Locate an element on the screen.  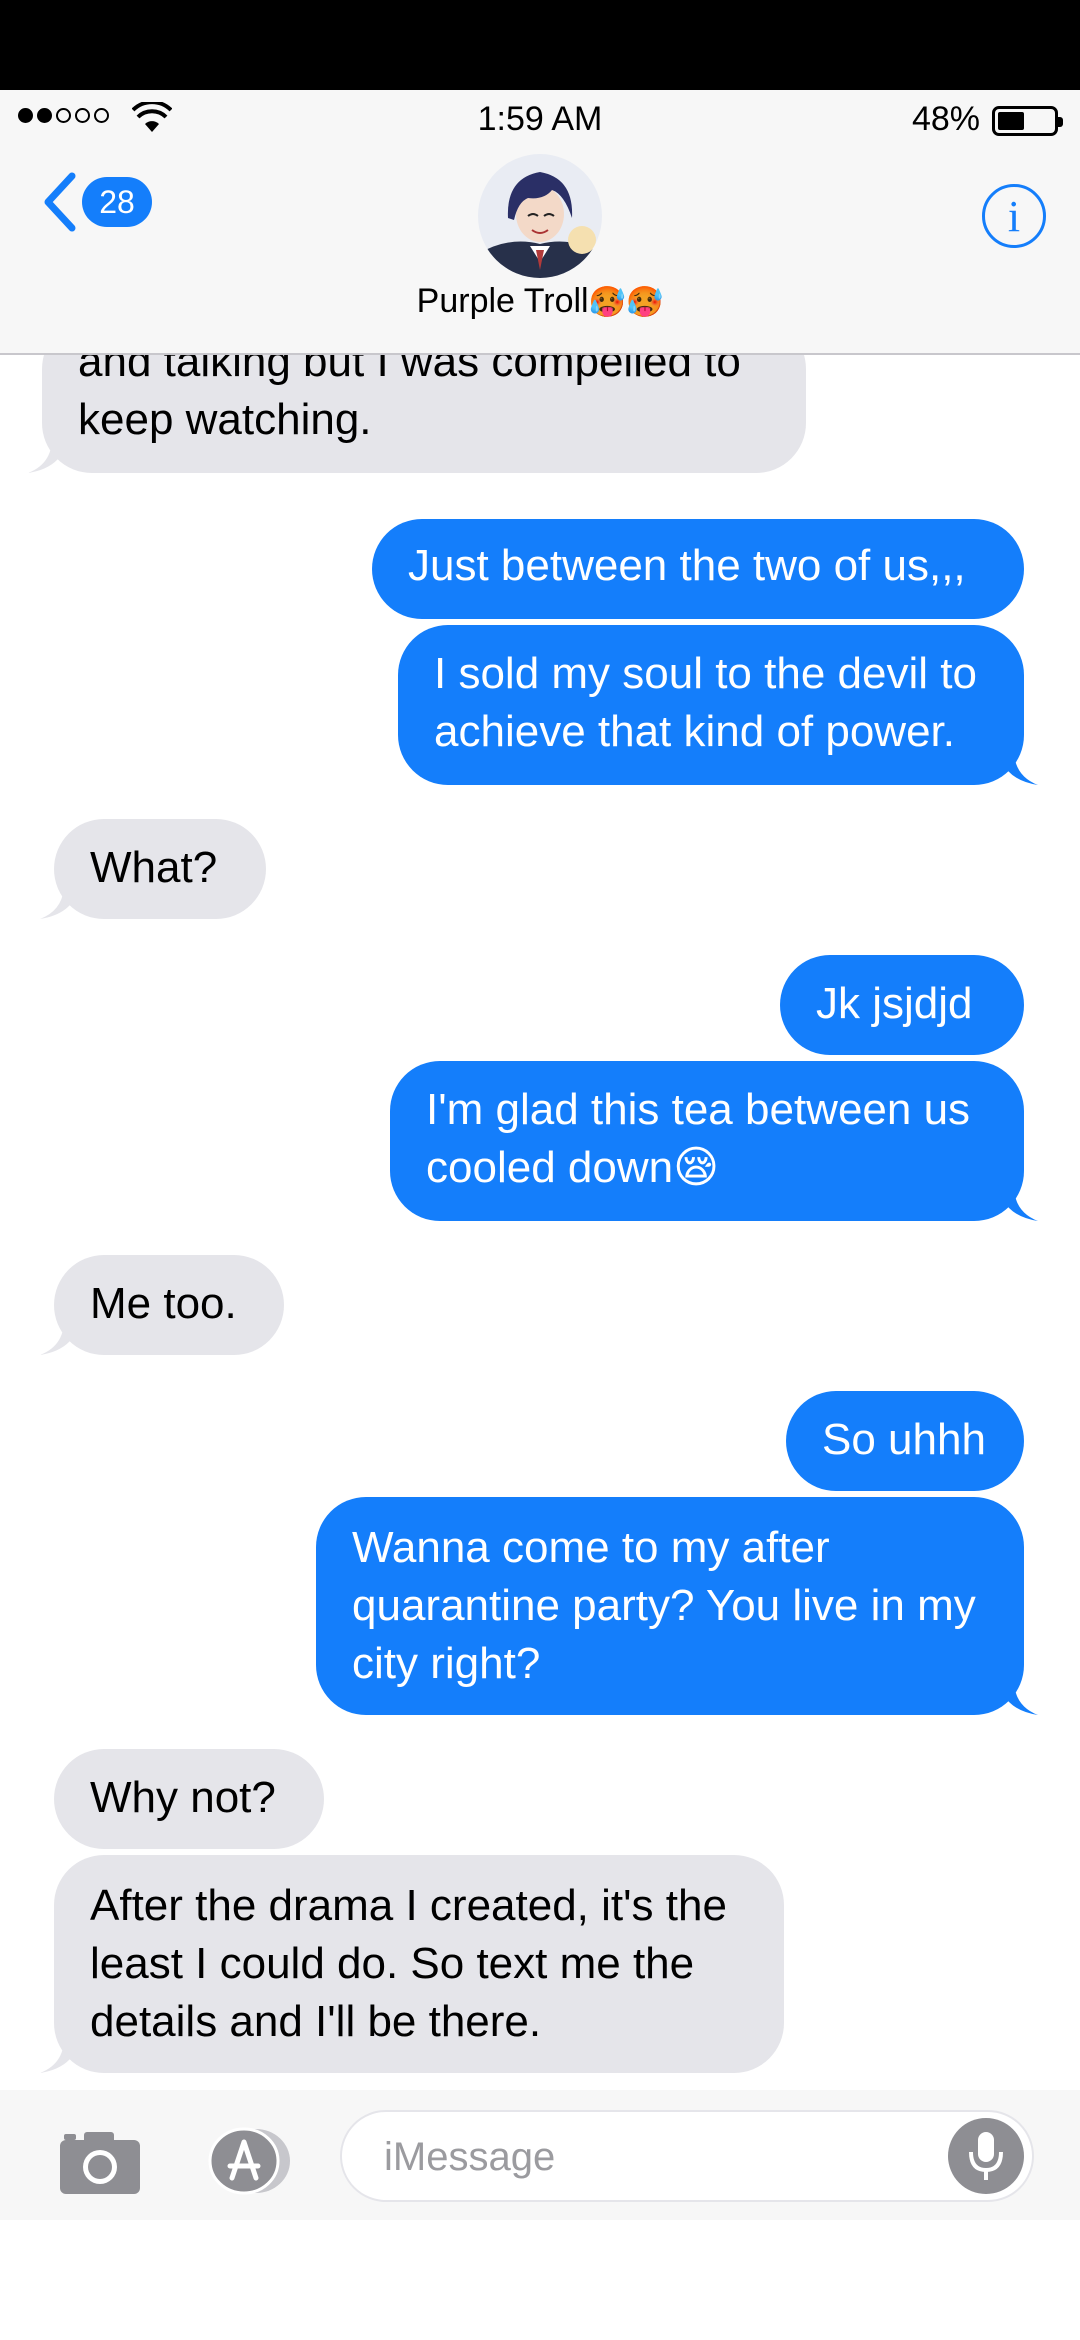
battery-percent: 48% is located at coordinates (945, 119).